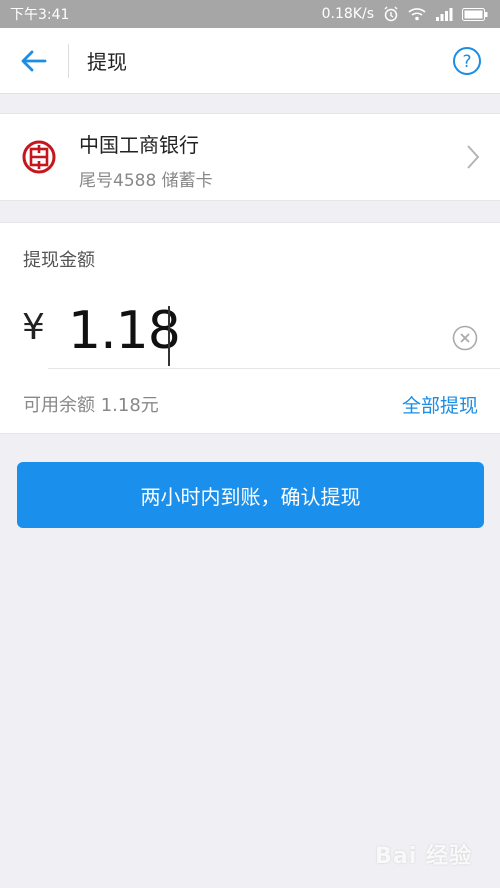 The height and width of the screenshot is (888, 500). I want to click on clear-icon, so click(465, 338).